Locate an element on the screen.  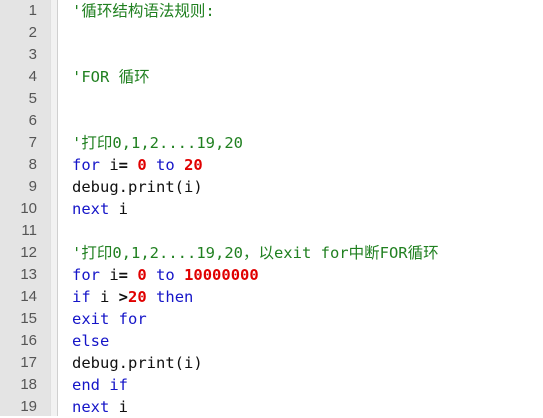
code-token-comment: '循环结构语法规则: is located at coordinates (143, 11).